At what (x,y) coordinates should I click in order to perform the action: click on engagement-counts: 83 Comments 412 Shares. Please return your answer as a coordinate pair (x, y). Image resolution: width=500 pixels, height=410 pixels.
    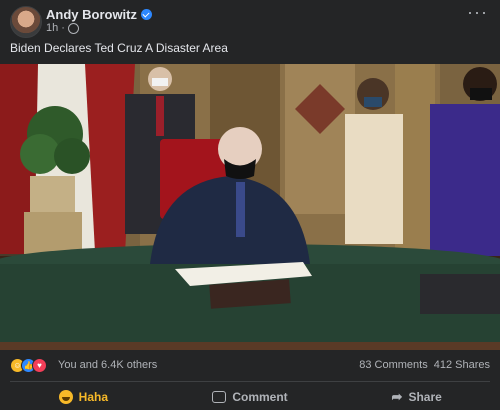
    Looking at the image, I should click on (424, 365).